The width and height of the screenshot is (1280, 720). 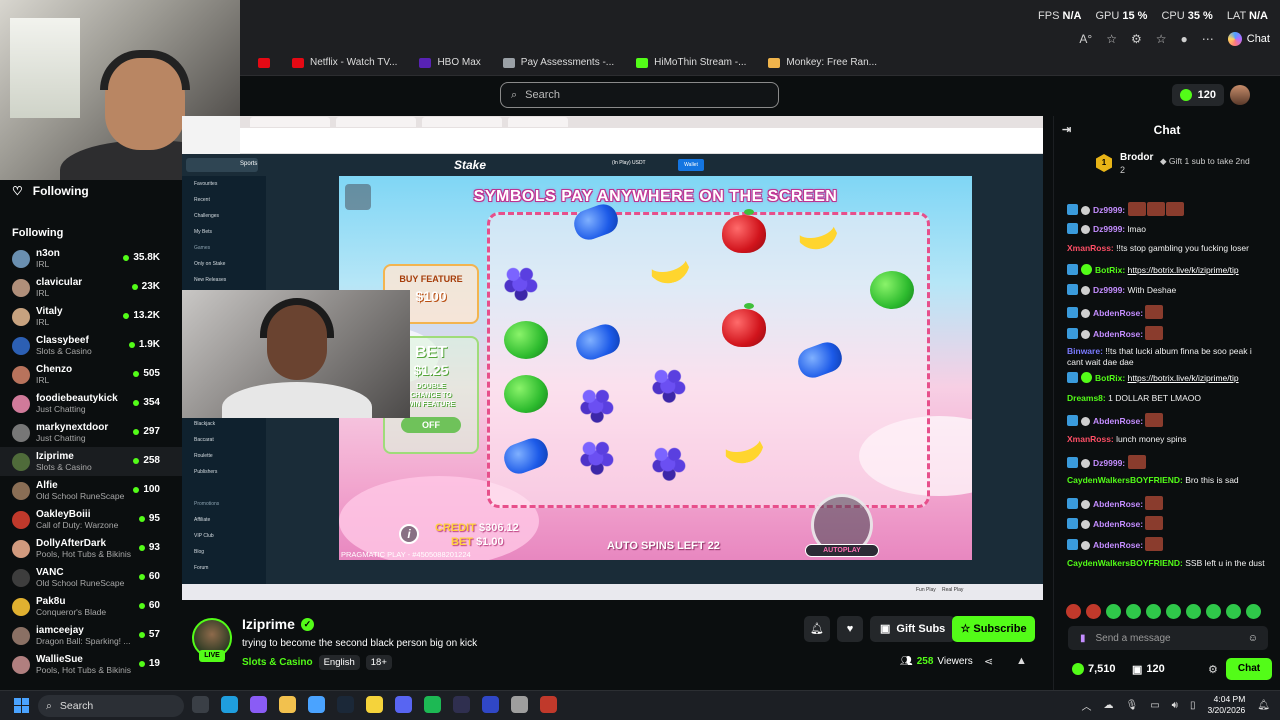 What do you see at coordinates (316, 704) in the screenshot?
I see `store-app-icon` at bounding box center [316, 704].